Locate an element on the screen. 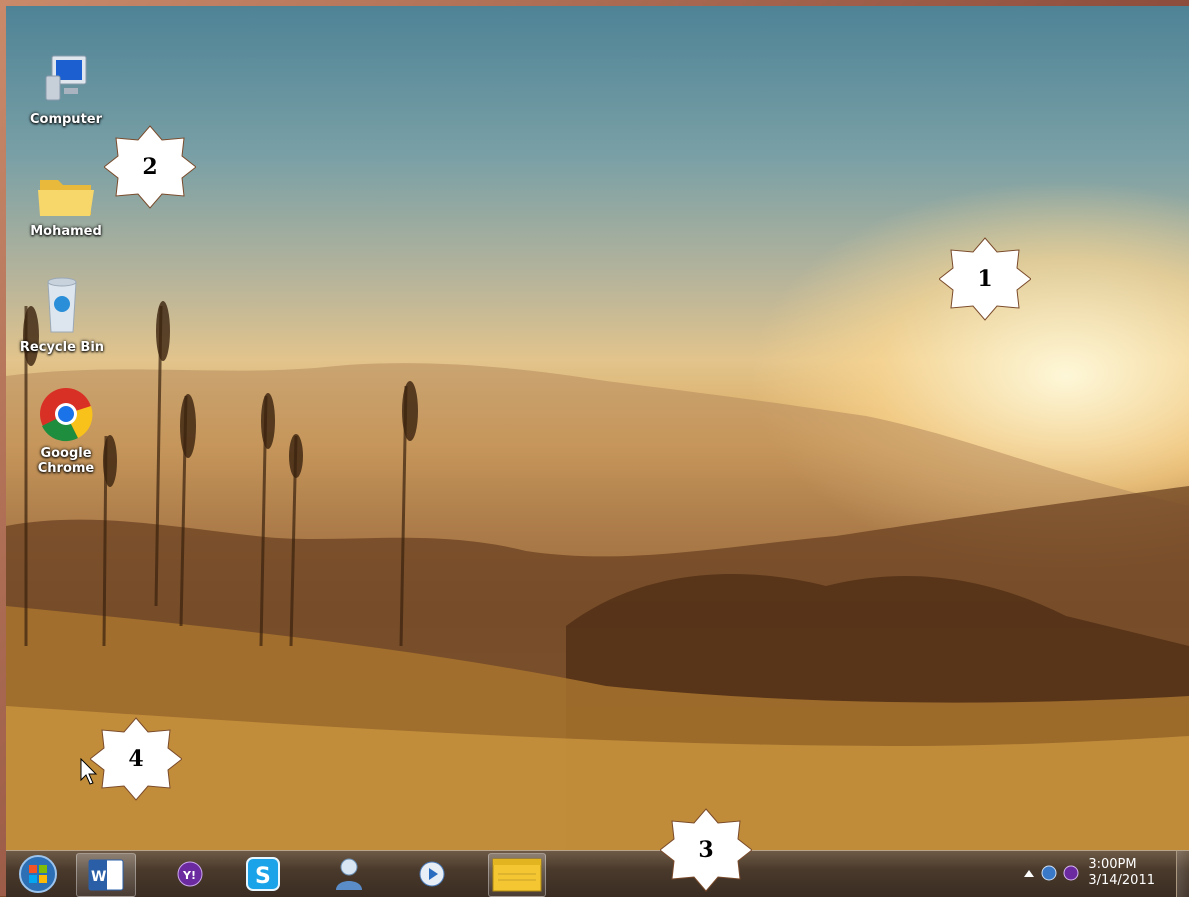 This screenshot has width=1189, height=897. user-icon is located at coordinates (349, 874).